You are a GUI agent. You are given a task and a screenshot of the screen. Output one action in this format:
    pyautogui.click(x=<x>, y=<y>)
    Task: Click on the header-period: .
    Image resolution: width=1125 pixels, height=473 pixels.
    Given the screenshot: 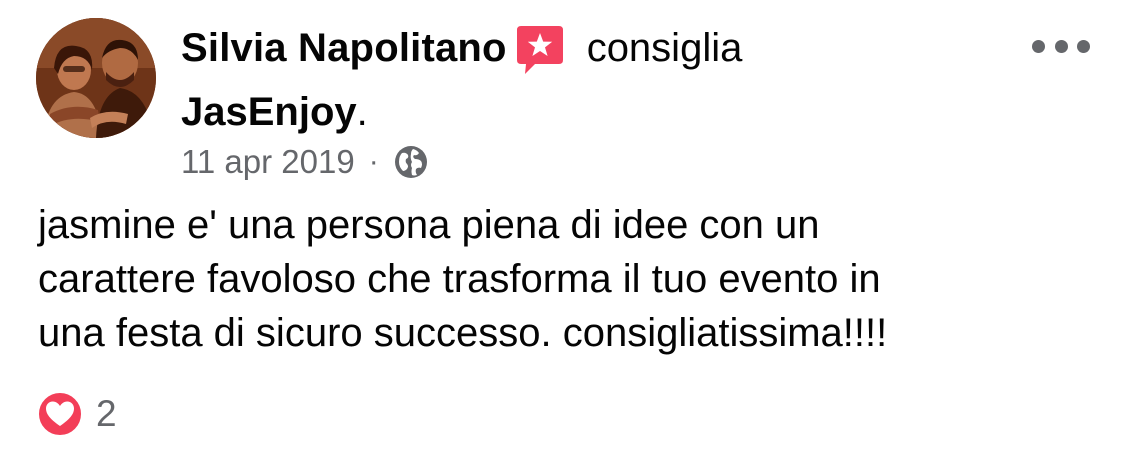 What is the action you would take?
    pyautogui.click(x=362, y=111)
    